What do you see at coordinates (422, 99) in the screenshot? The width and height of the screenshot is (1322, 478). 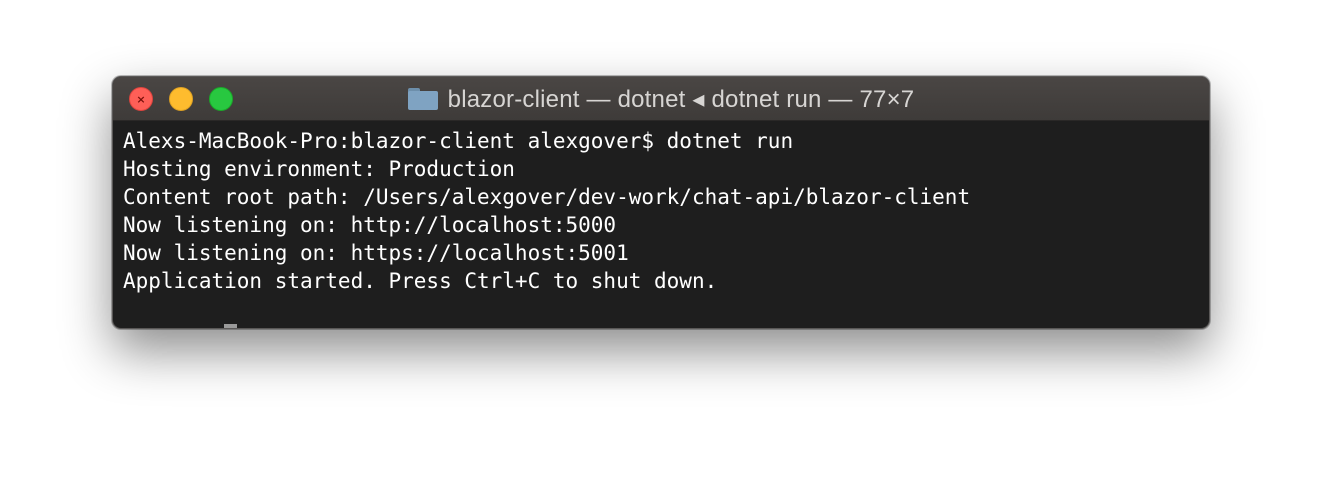 I see `folder-icon` at bounding box center [422, 99].